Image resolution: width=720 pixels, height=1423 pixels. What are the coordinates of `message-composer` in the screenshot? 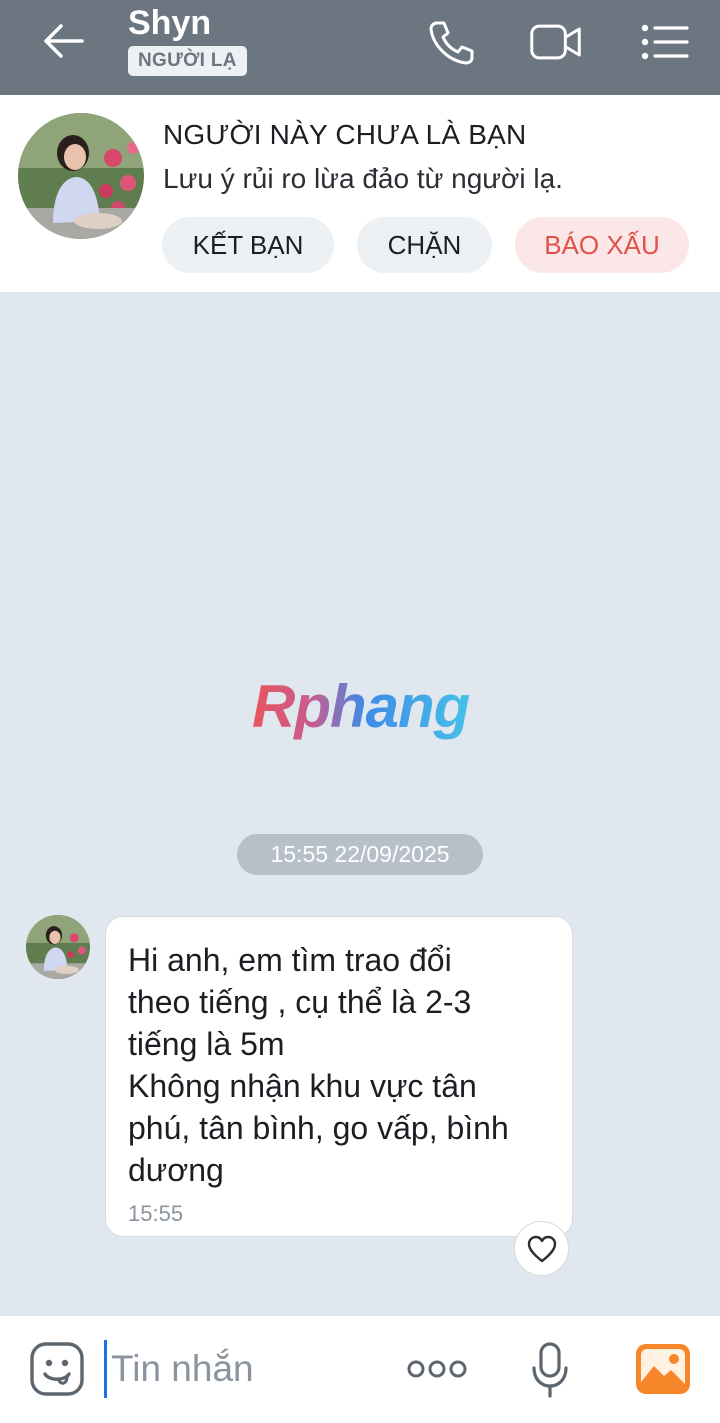 It's located at (360, 1369).